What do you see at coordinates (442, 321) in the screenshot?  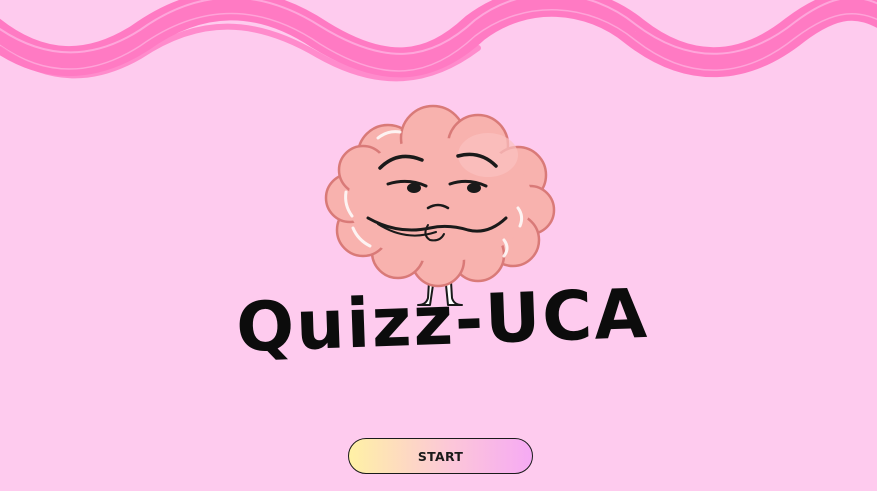 I see `app-title: Quizz-UCA` at bounding box center [442, 321].